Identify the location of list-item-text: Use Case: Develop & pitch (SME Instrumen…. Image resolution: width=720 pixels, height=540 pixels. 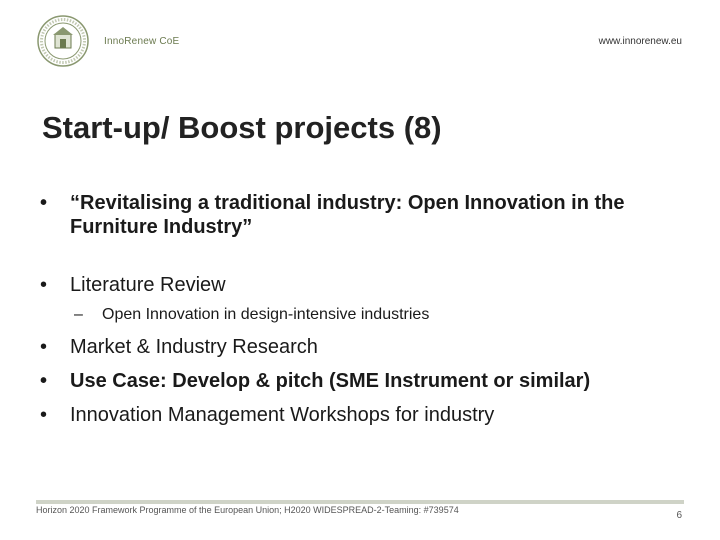
(330, 381).